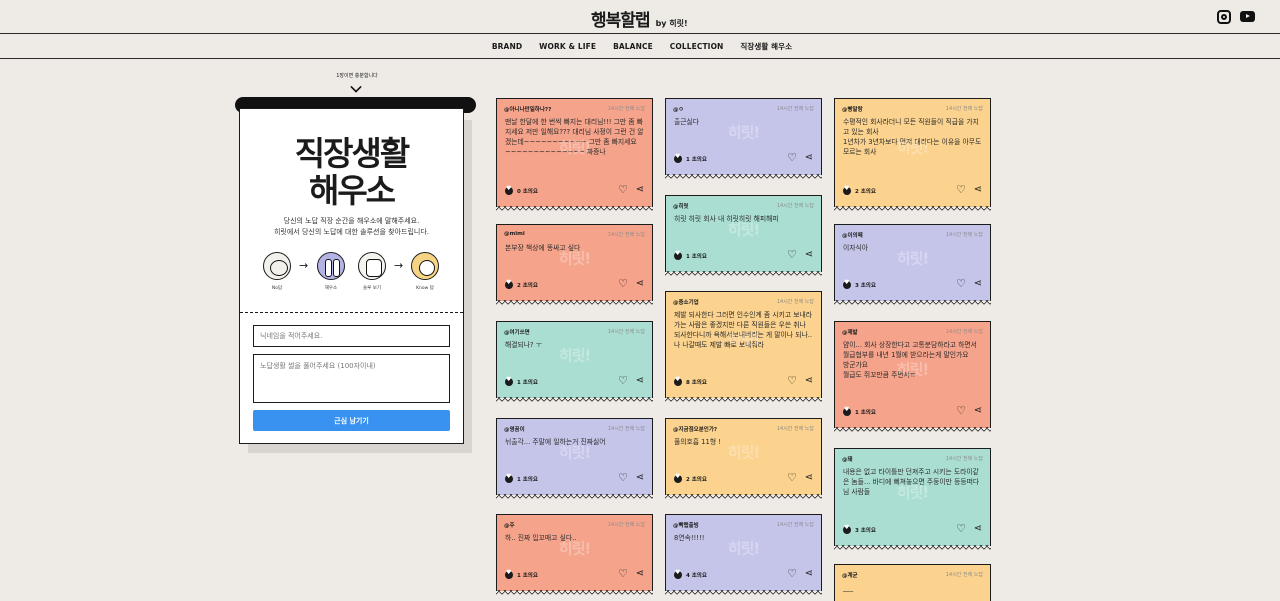 The width and height of the screenshot is (1280, 601). I want to click on nav-item-work-life: WORK & LIFE, so click(567, 46).